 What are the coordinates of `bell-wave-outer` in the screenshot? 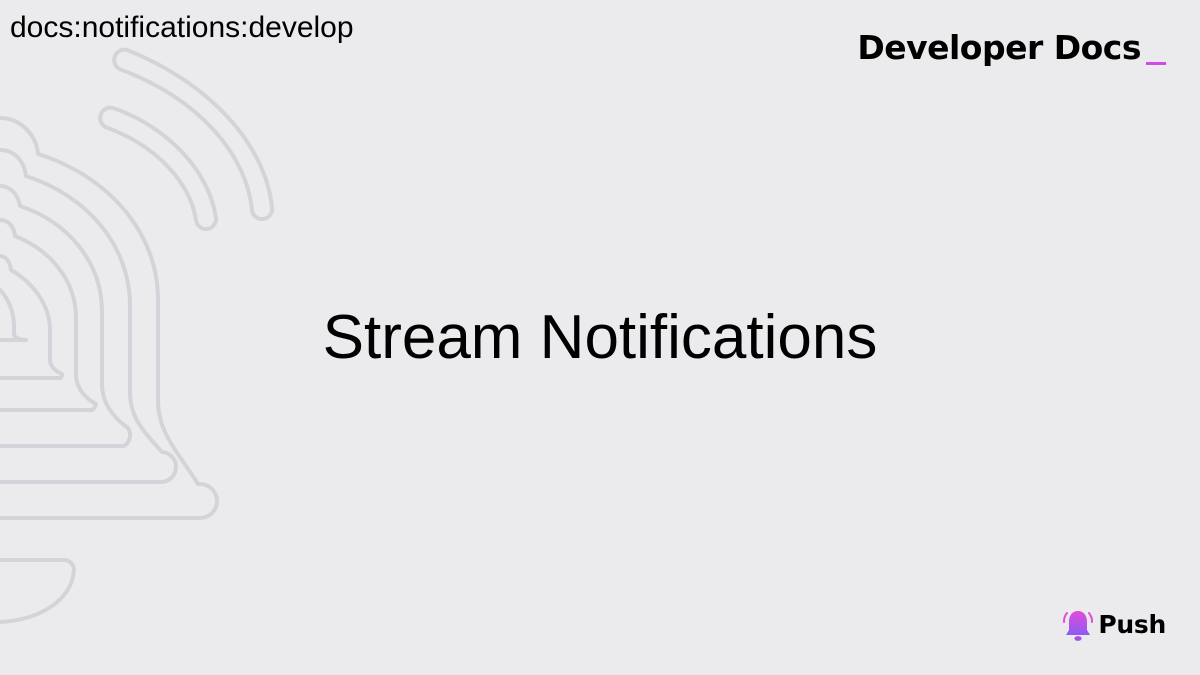 It's located at (193, 134).